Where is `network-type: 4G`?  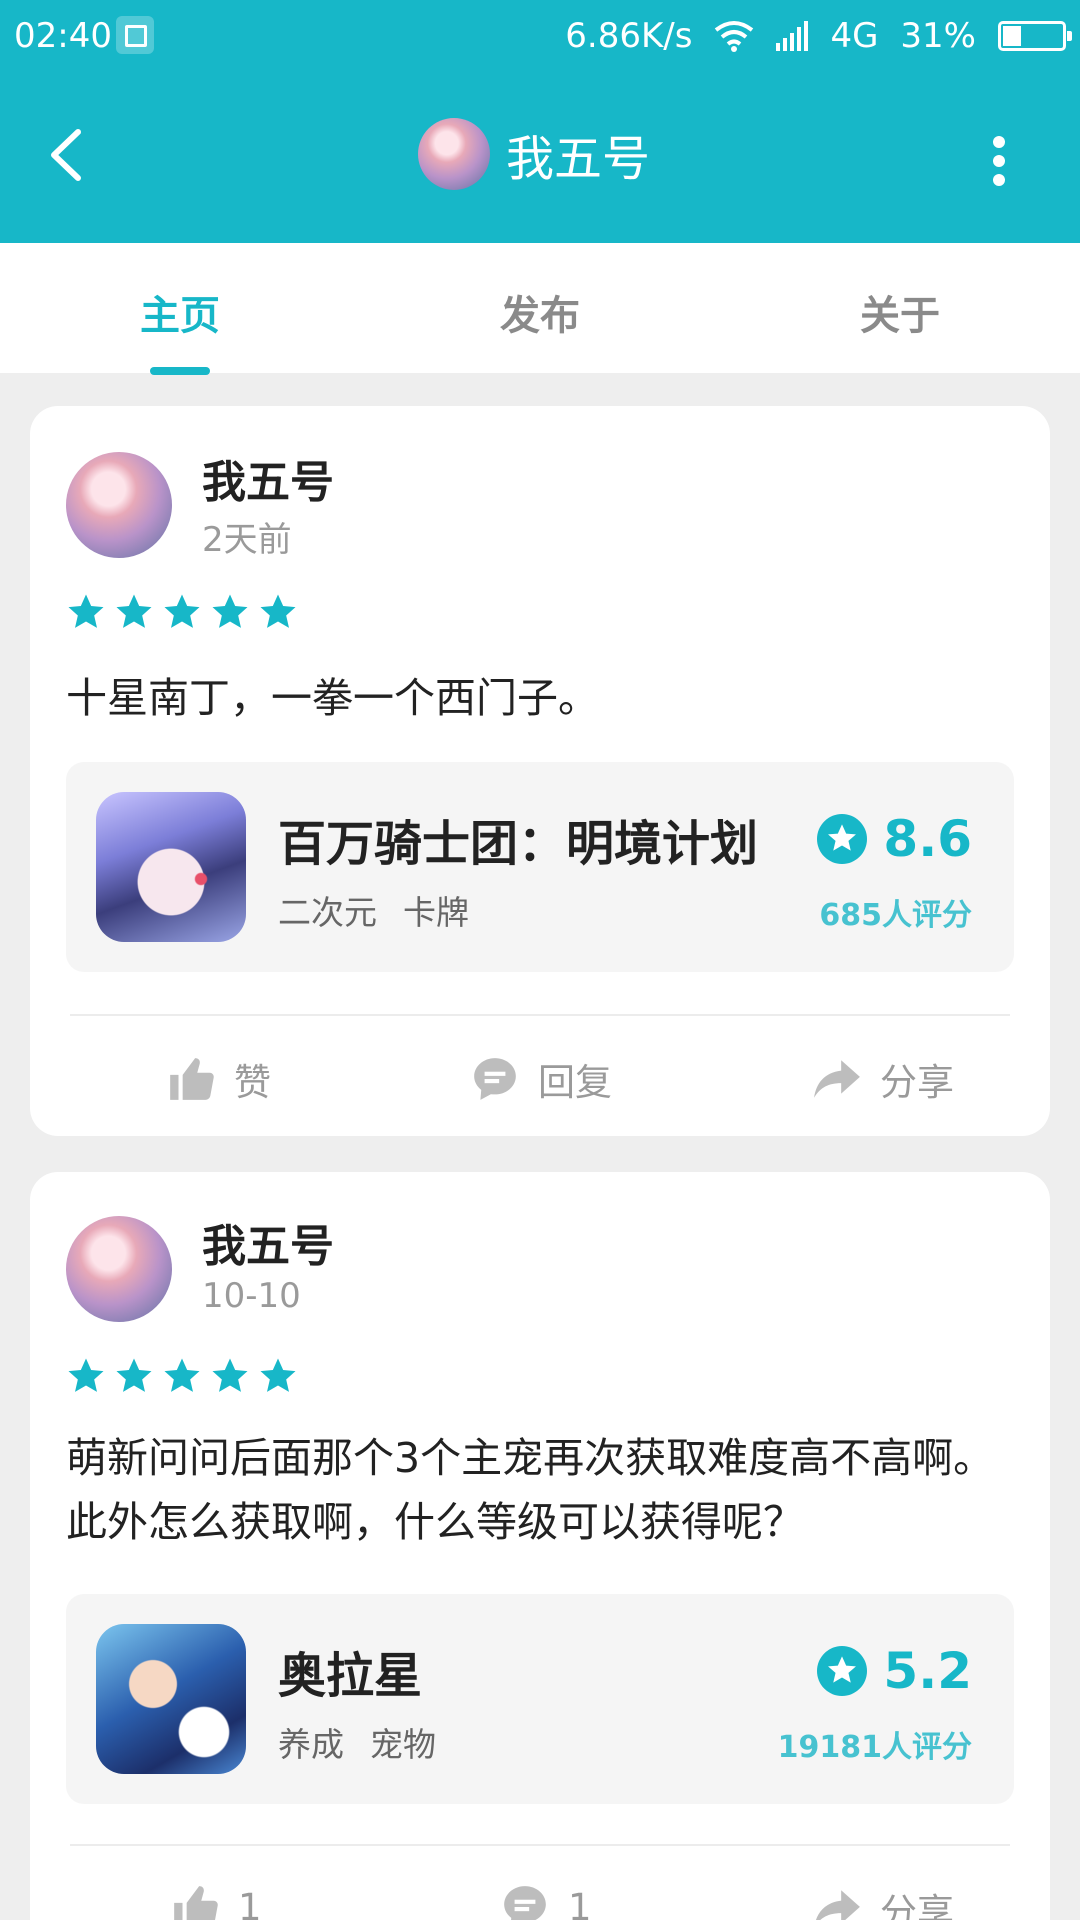 network-type: 4G is located at coordinates (854, 36).